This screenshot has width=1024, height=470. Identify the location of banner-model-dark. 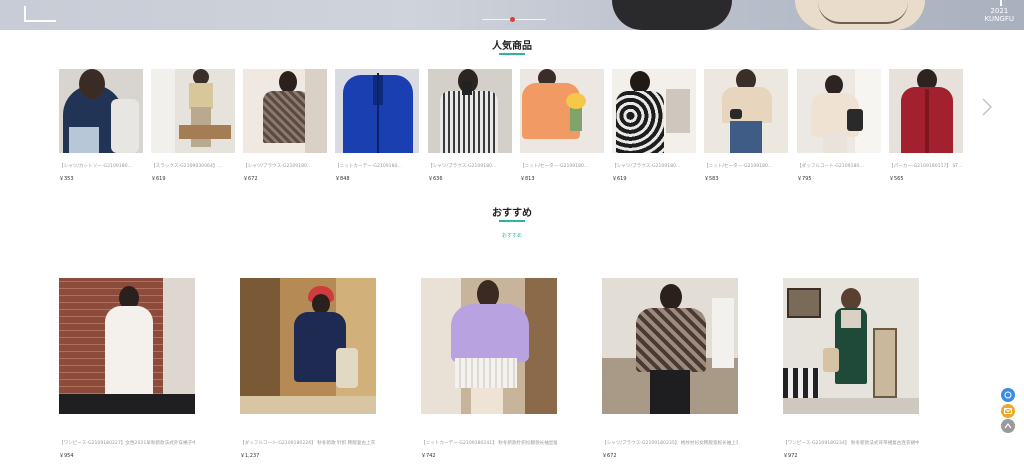
(672, 15).